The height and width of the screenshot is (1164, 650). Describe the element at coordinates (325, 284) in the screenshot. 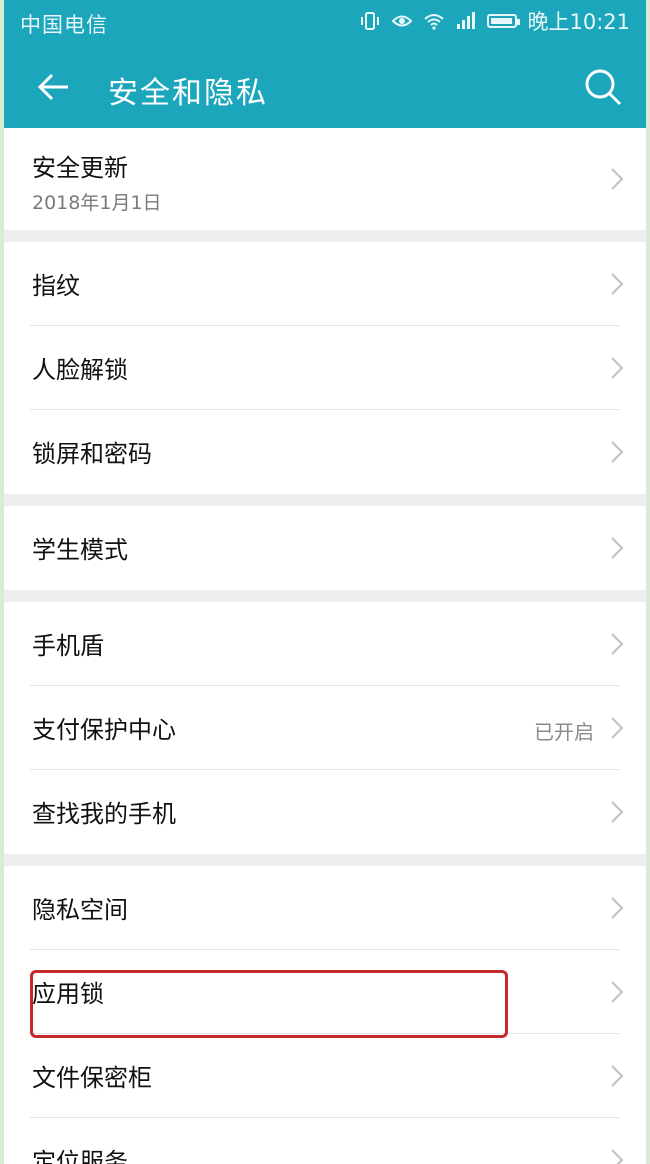

I see `settings-item-fingerprint: 指纹` at that location.